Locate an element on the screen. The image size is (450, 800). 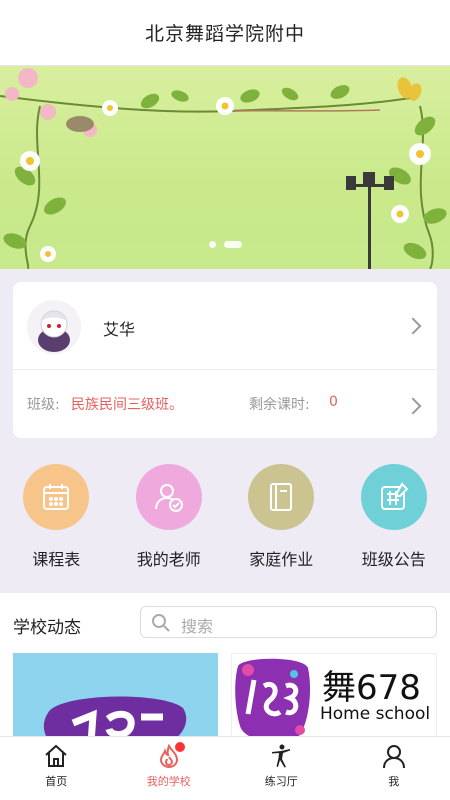
brand-name: 舞678 is located at coordinates (371, 688).